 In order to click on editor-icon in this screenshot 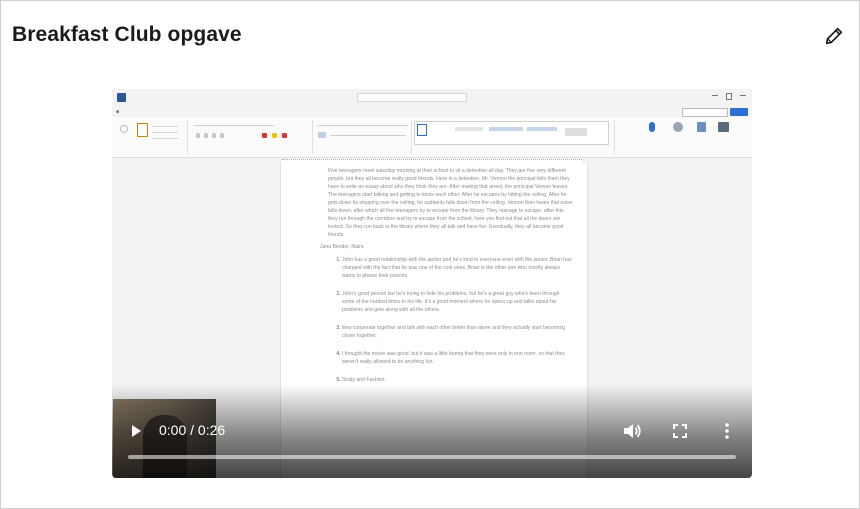, I will do `click(678, 127)`.